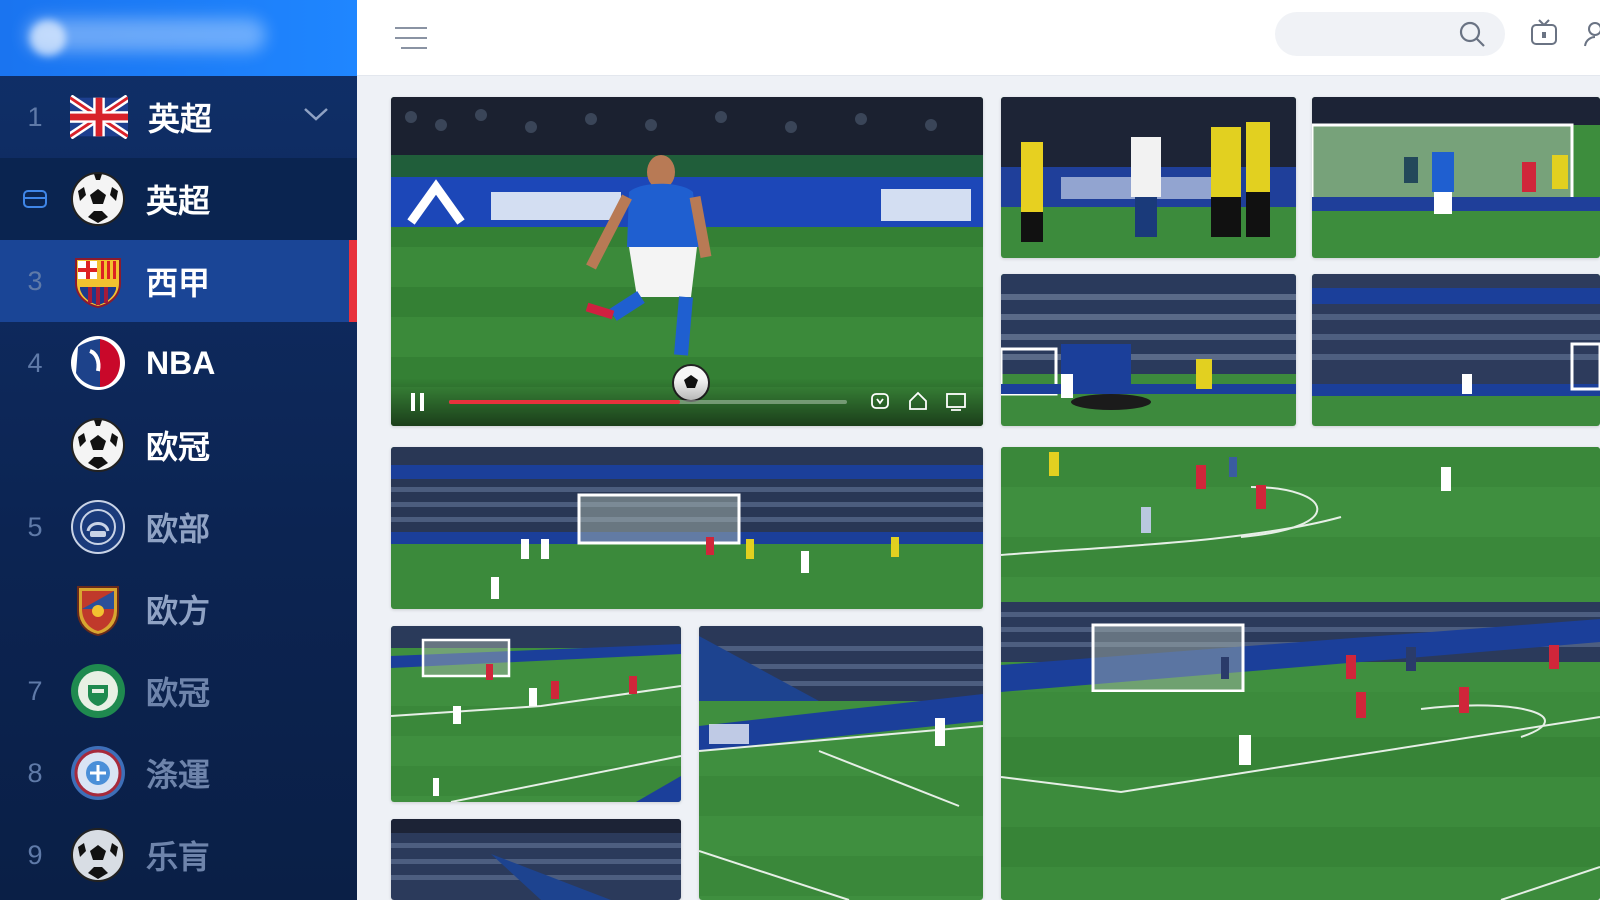 The width and height of the screenshot is (1600, 900). I want to click on sidebar-item-la-liga: 3 西甲, so click(178, 281).